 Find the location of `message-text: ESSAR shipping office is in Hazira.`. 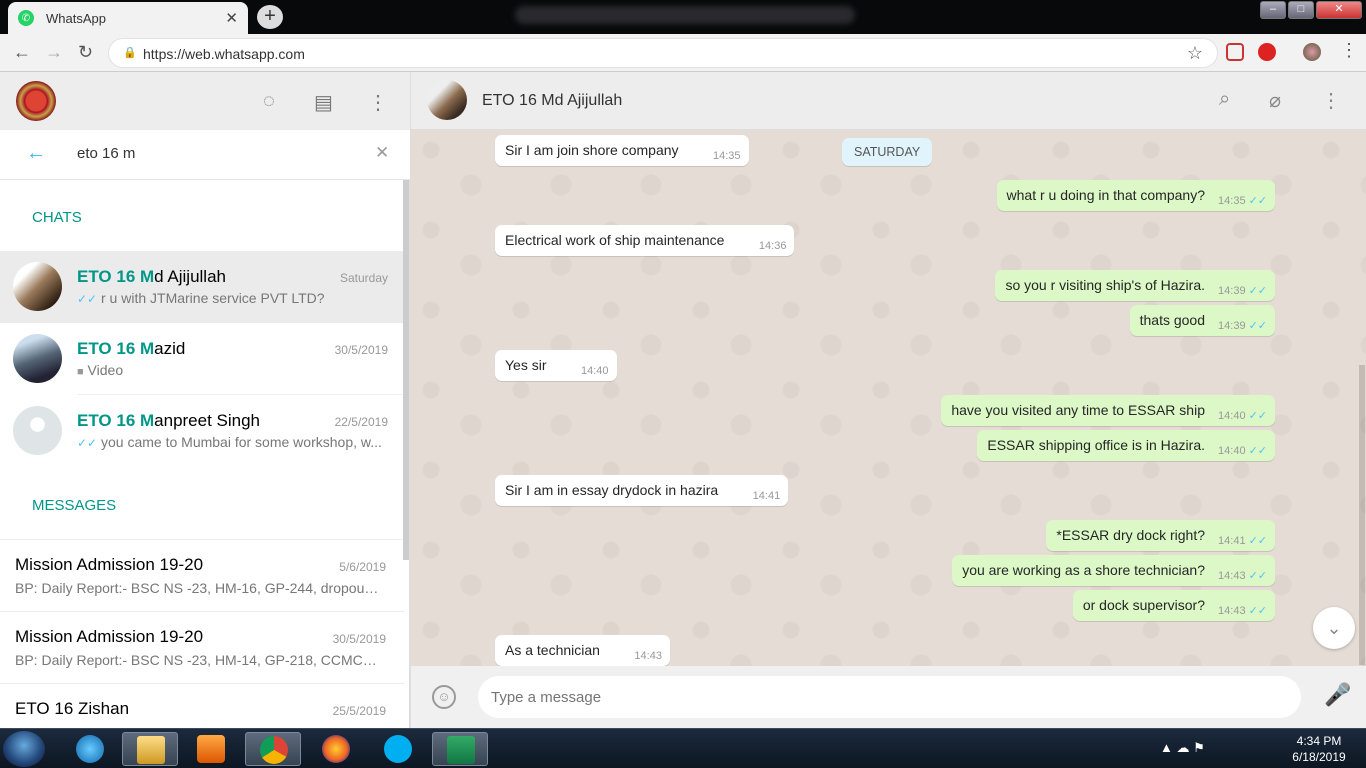

message-text: ESSAR shipping office is in Hazira. is located at coordinates (1096, 445).